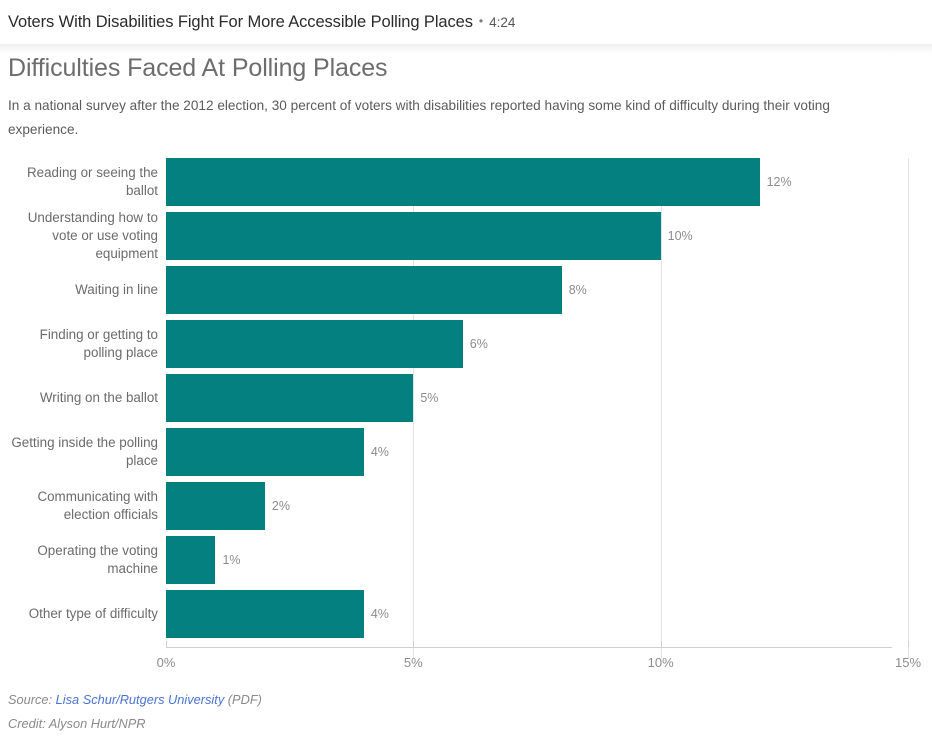  I want to click on tick-label: 10%, so click(660, 662).